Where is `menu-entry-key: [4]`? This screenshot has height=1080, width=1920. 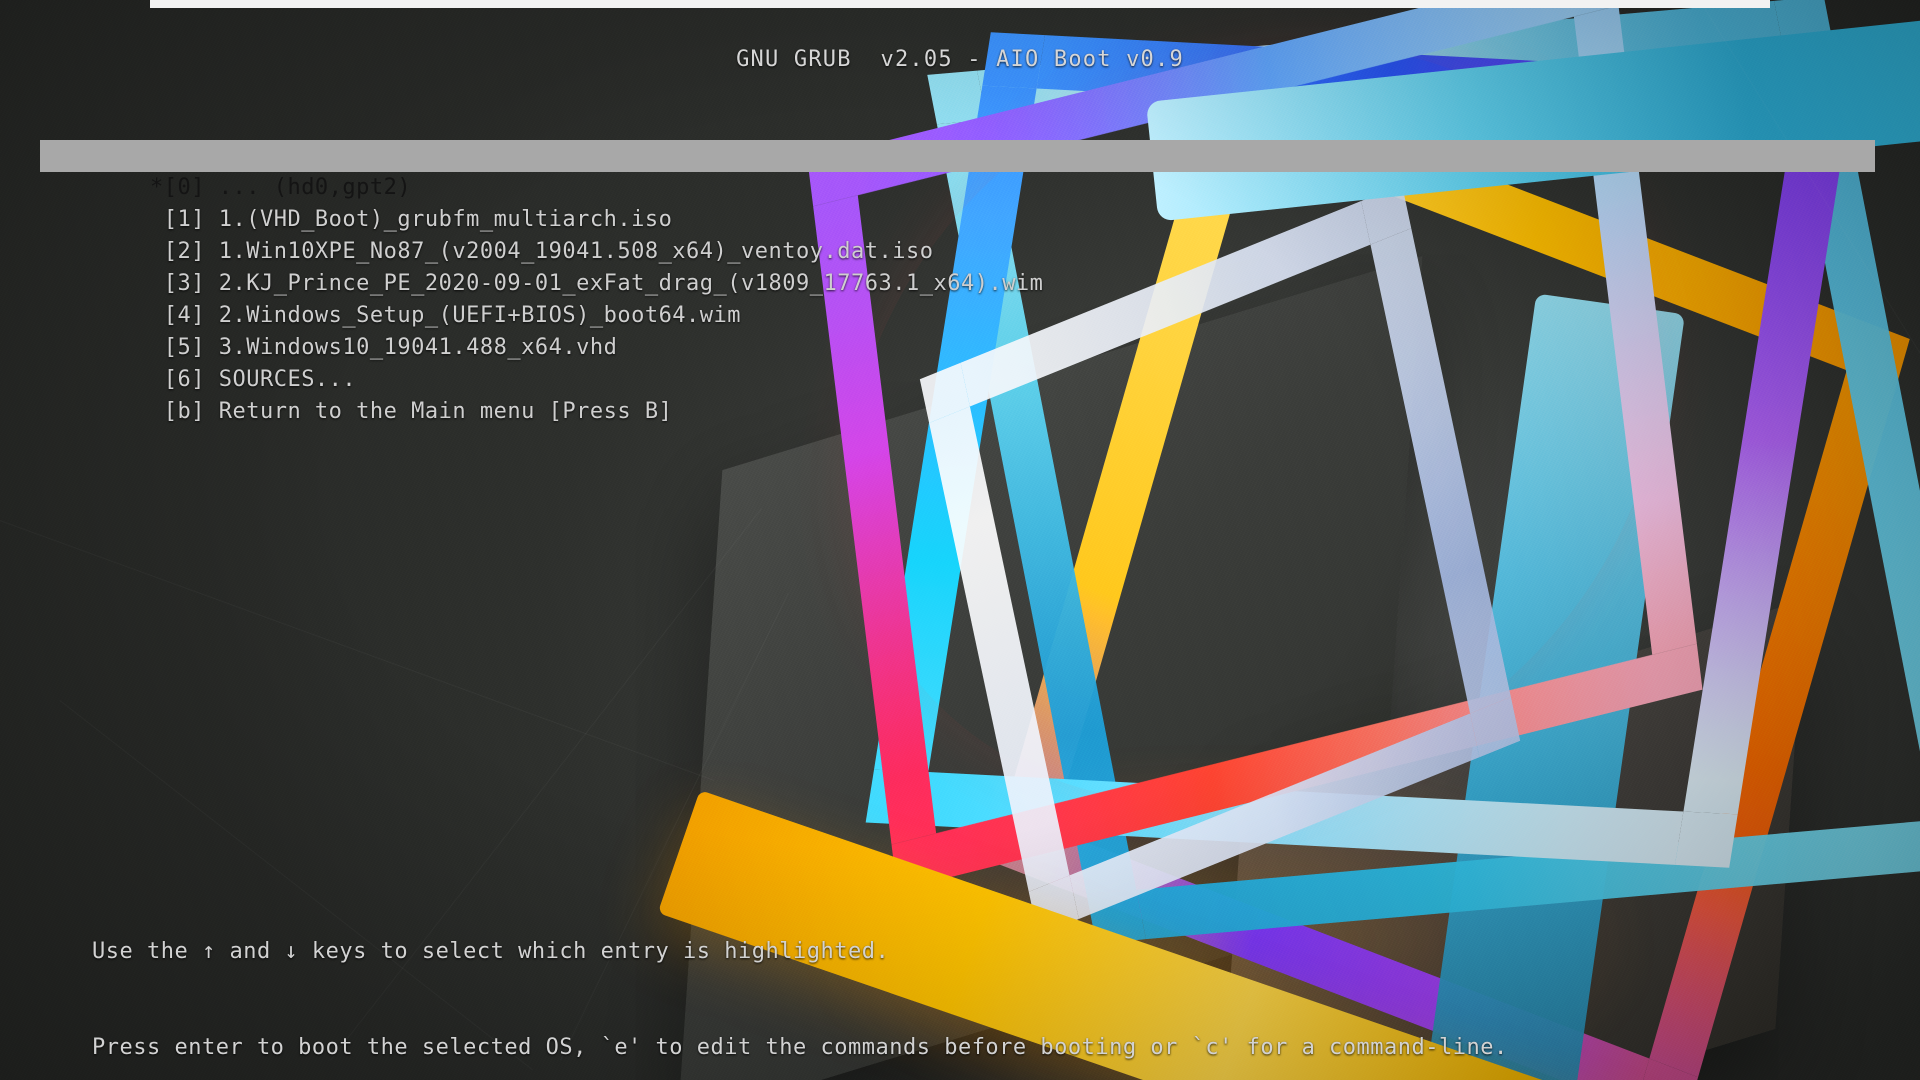
menu-entry-key: [4] is located at coordinates (184, 315).